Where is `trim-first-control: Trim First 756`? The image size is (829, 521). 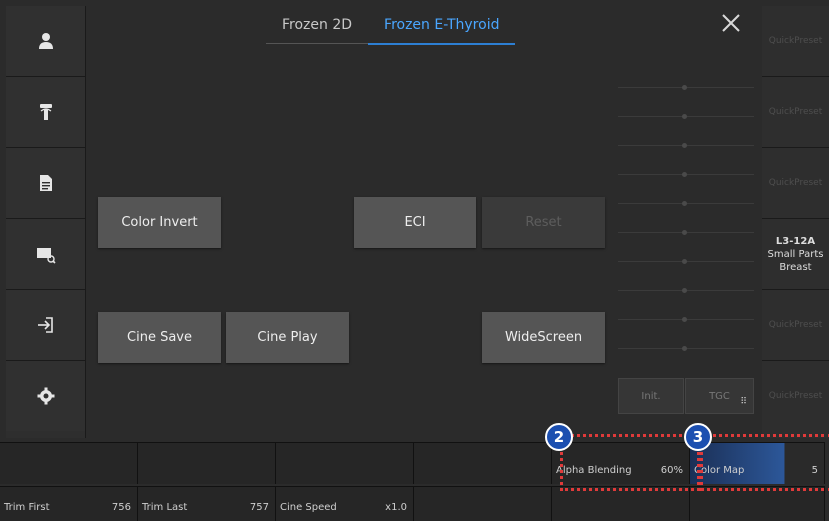
trim-first-control: Trim First 756 is located at coordinates (69, 503).